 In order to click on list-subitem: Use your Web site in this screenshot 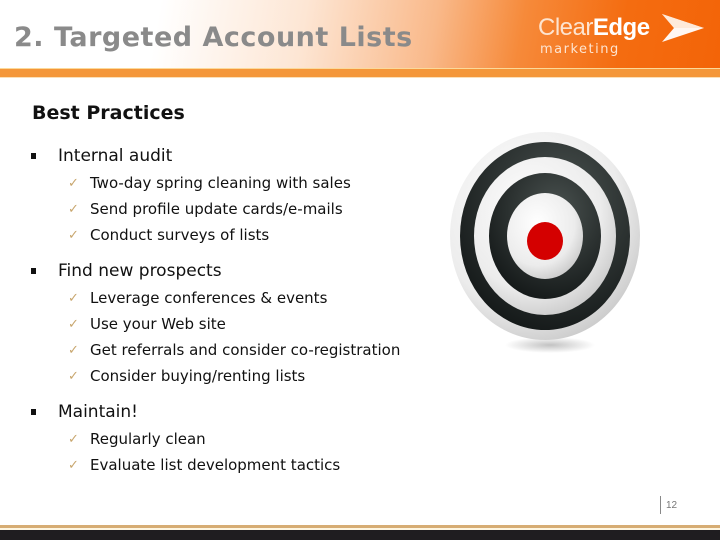, I will do `click(158, 324)`.